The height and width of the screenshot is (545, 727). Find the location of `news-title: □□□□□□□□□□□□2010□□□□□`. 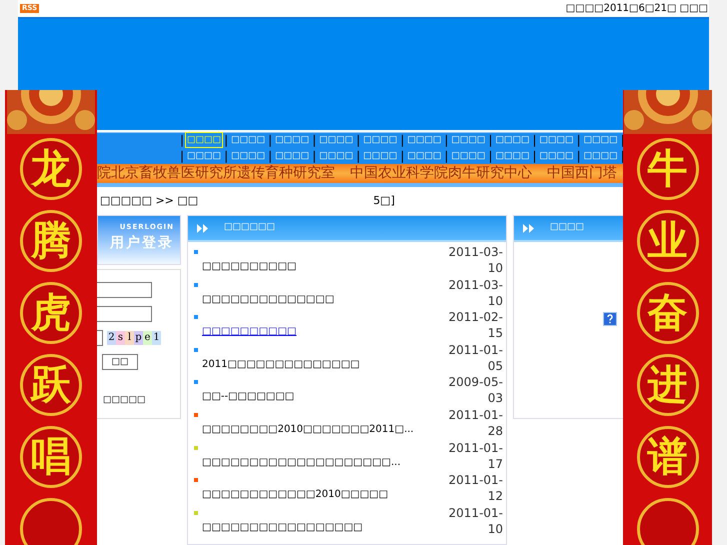

news-title: □□□□□□□□□□□□2010□□□□□ is located at coordinates (295, 494).